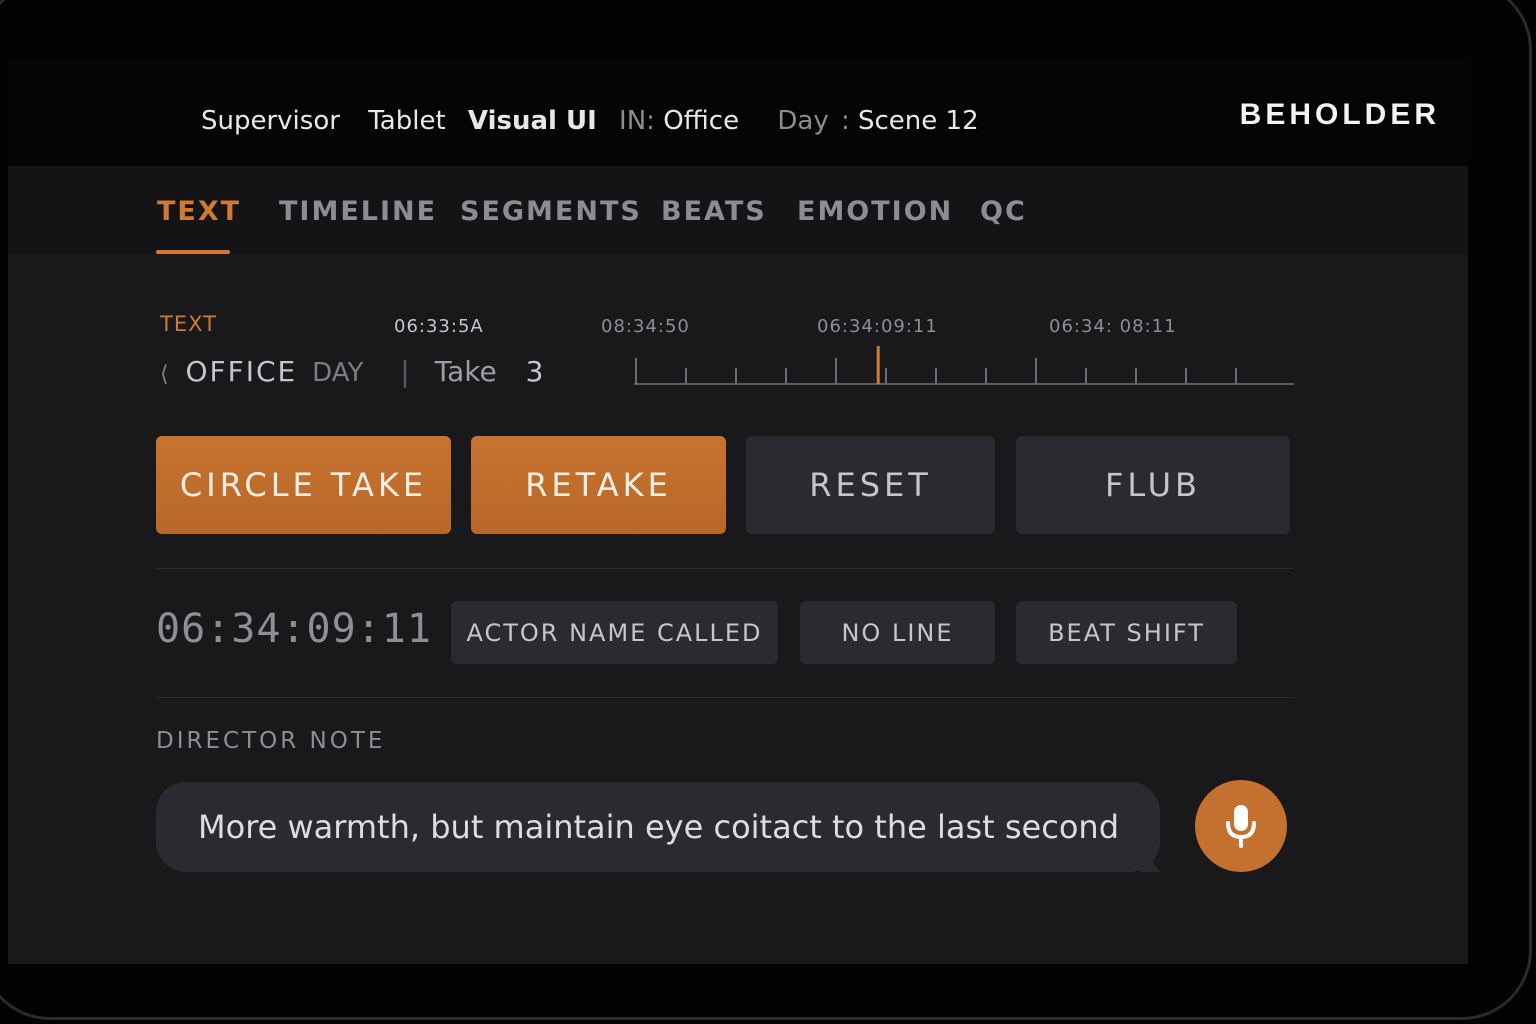  What do you see at coordinates (188, 324) in the screenshot?
I see `section-label: TEXT` at bounding box center [188, 324].